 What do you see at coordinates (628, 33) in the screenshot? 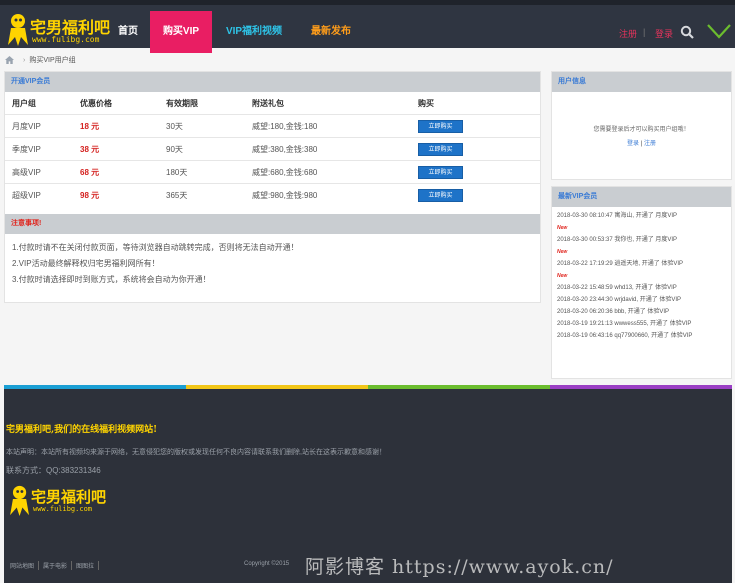
I see `register-link: 注册` at bounding box center [628, 33].